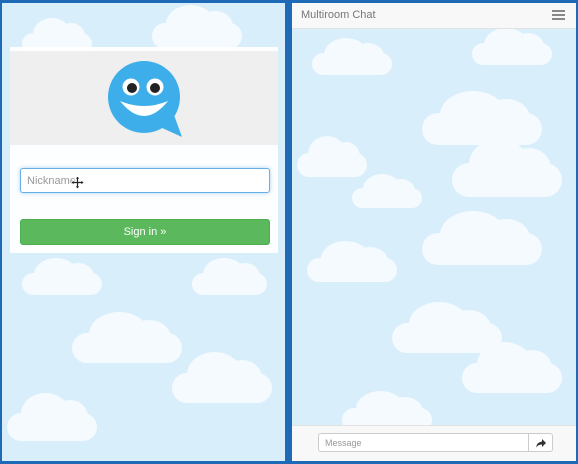 This screenshot has width=578, height=464. I want to click on chat-header: Multiroom Chat, so click(434, 16).